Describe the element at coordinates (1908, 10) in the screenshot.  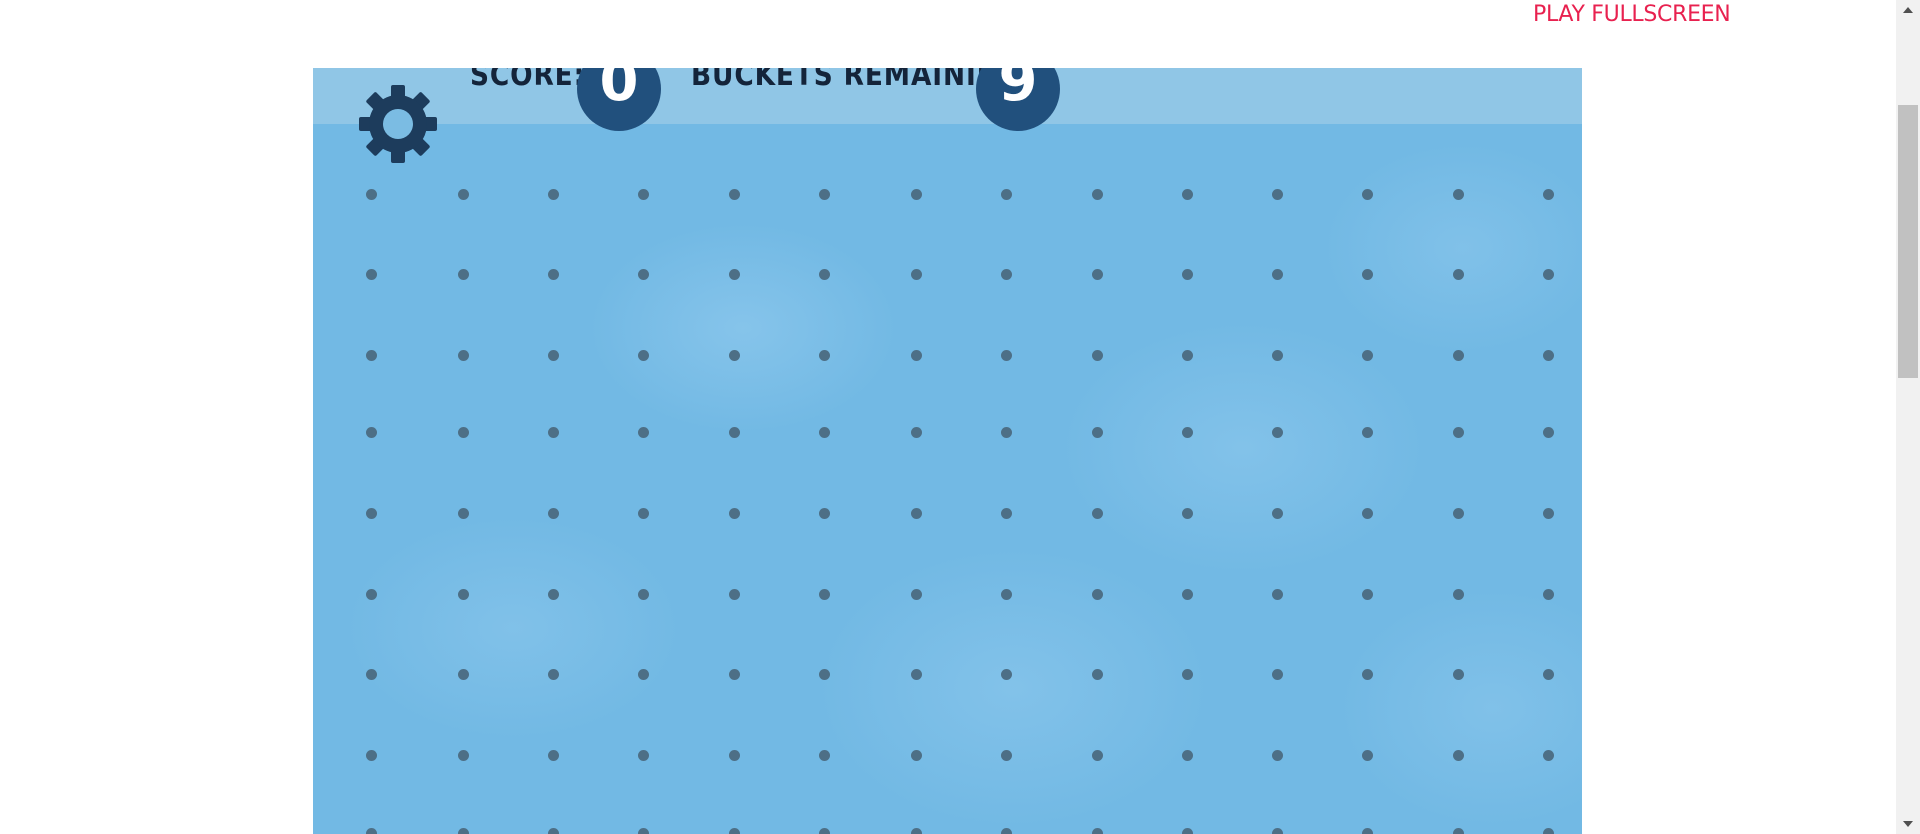
I see `scroll-up-arrow-icon` at that location.